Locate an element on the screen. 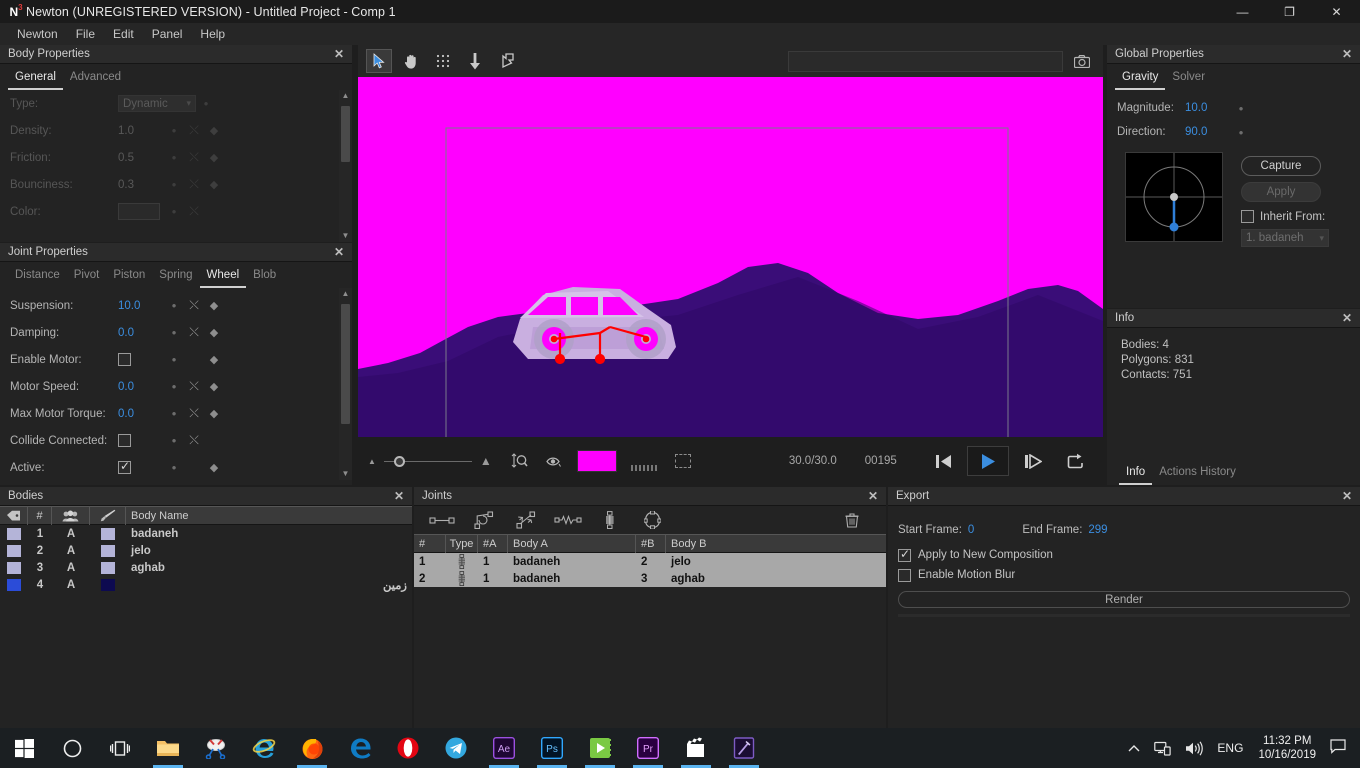  suspension-value: 10.0 is located at coordinates (141, 306).